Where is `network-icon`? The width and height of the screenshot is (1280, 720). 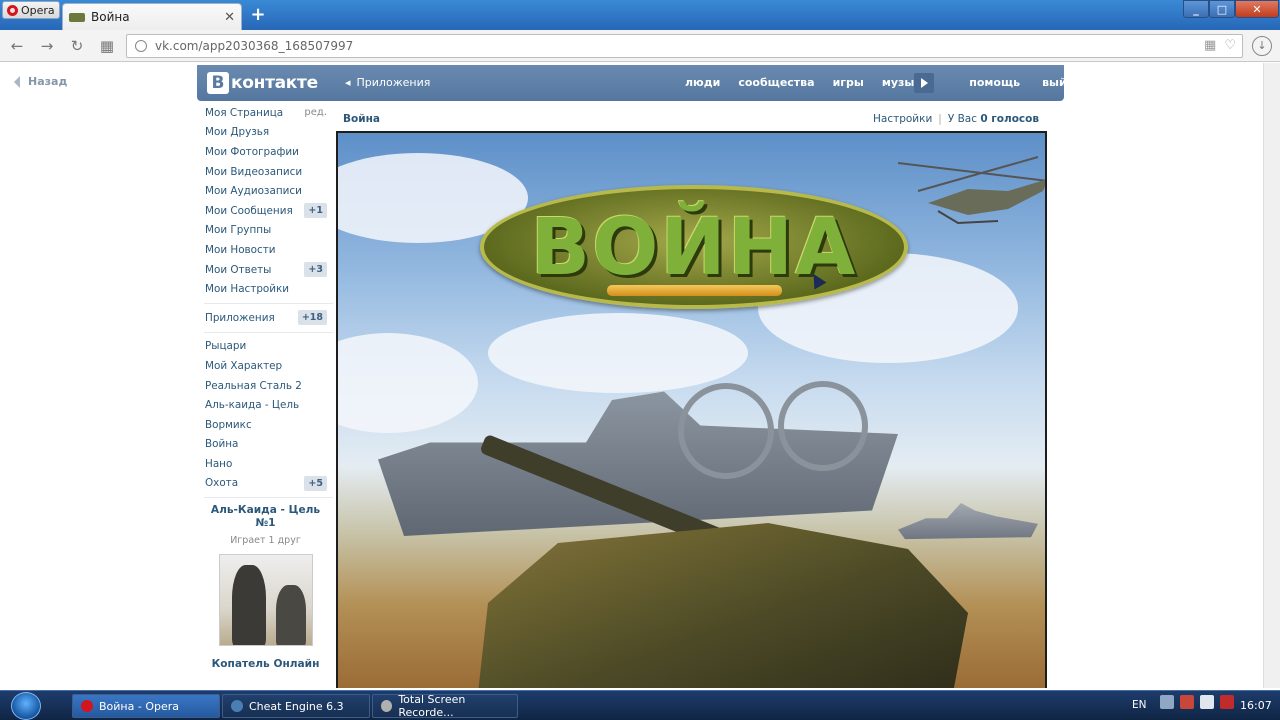 network-icon is located at coordinates (1167, 702).